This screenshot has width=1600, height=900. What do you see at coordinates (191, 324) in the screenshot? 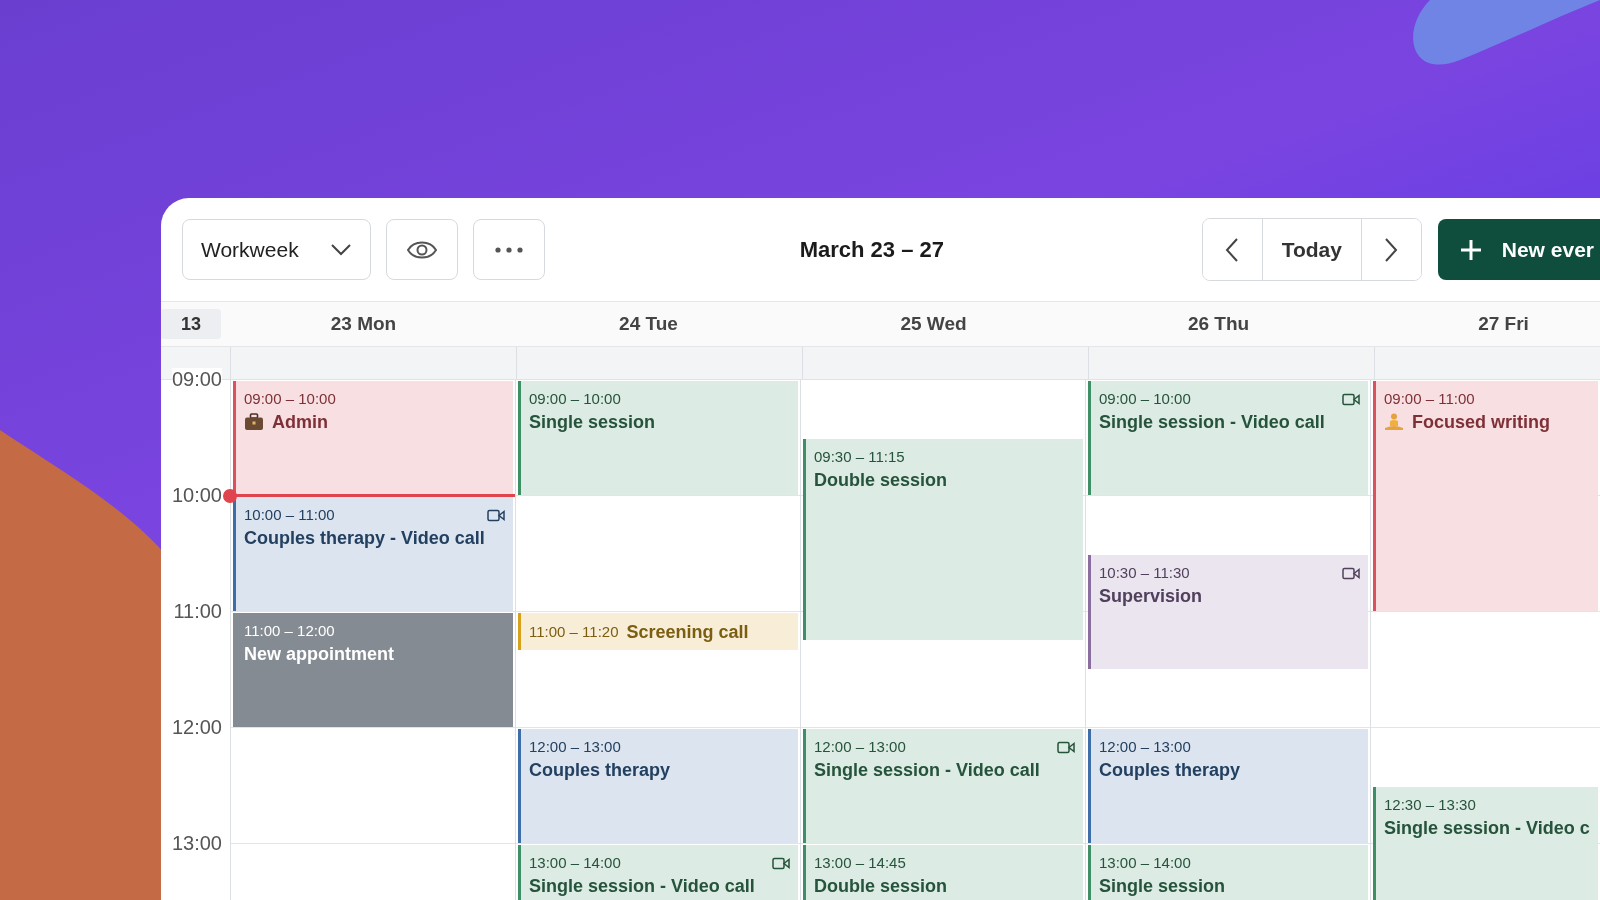
I see `week-number: 13` at bounding box center [191, 324].